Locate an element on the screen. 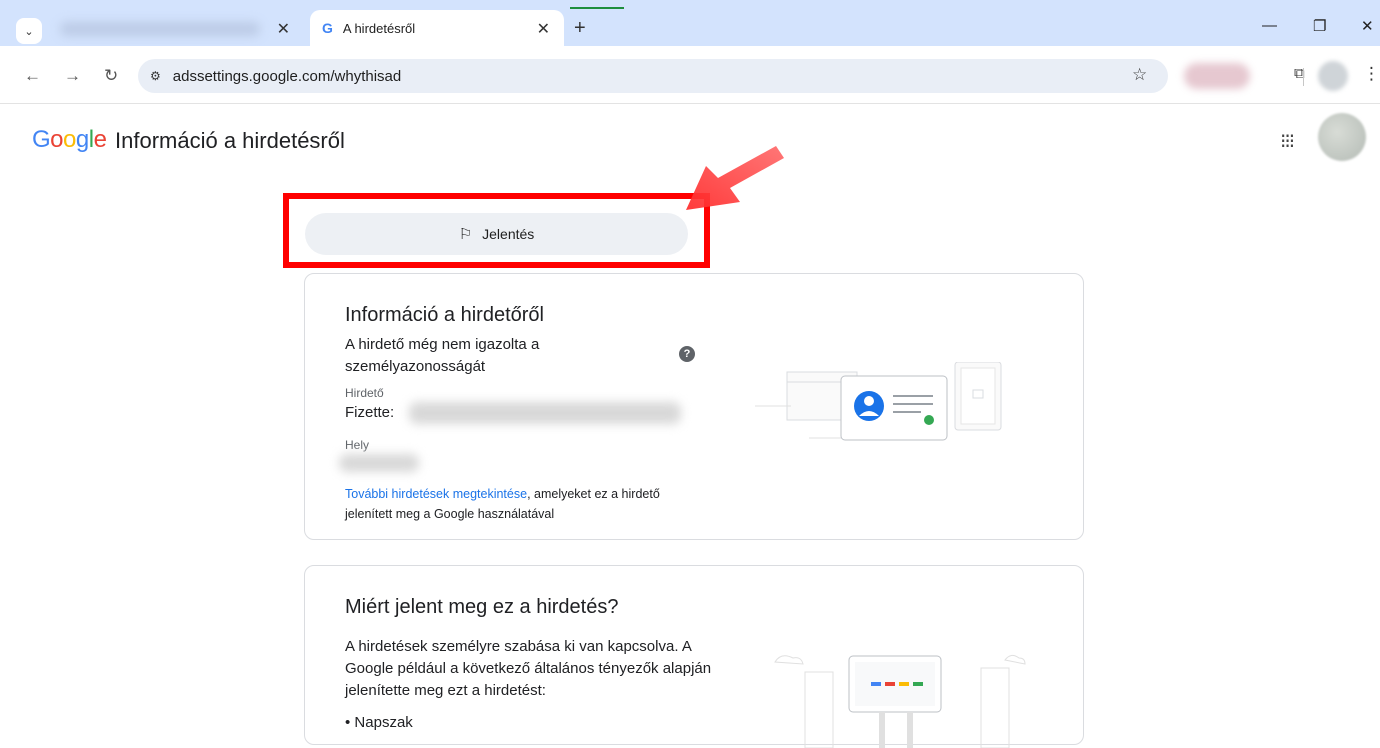 The image size is (1380, 748). factor-label: Napszak is located at coordinates (383, 722).